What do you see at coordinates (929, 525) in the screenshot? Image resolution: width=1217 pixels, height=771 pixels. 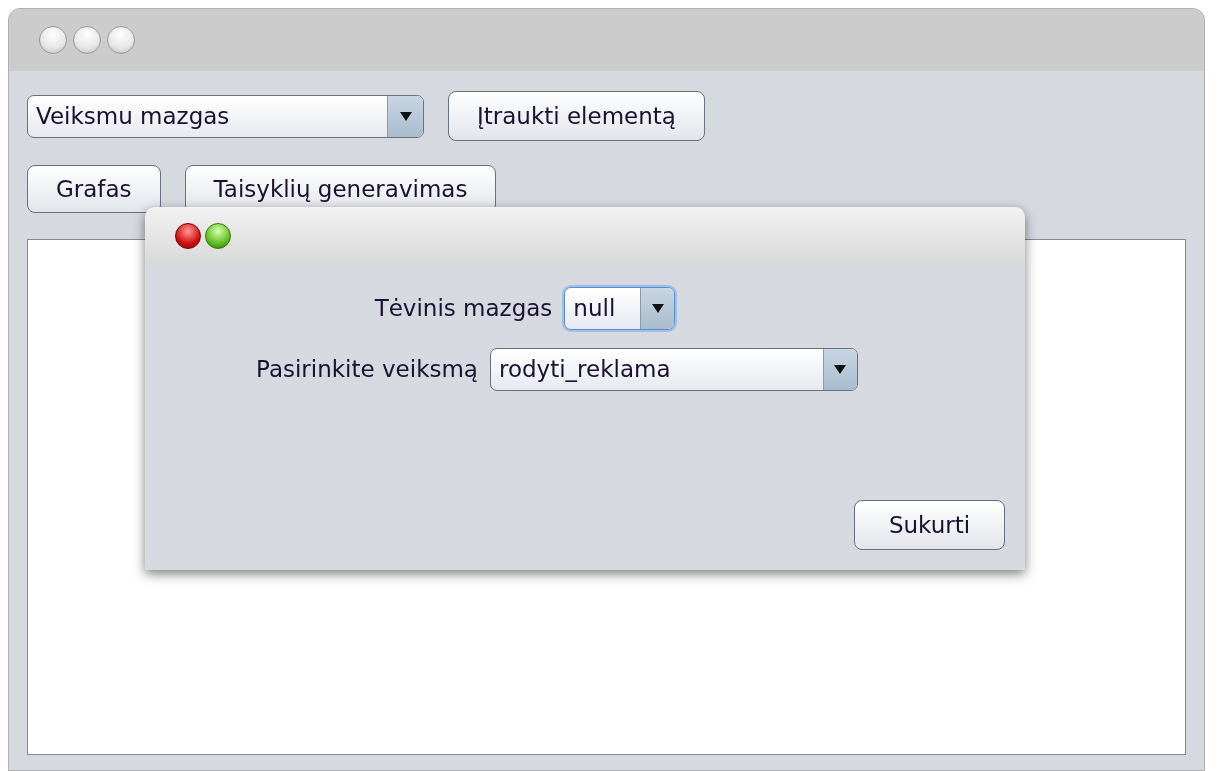 I see `create-button: Sukurti` at bounding box center [929, 525].